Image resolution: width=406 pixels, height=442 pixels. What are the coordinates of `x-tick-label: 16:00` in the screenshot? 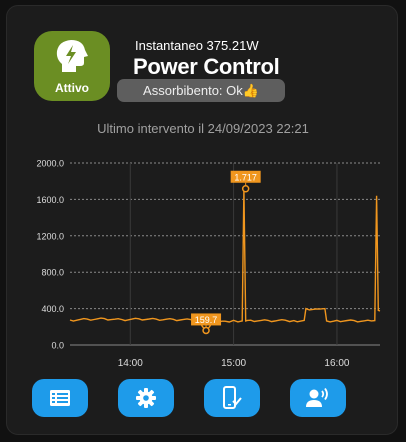 It's located at (336, 363).